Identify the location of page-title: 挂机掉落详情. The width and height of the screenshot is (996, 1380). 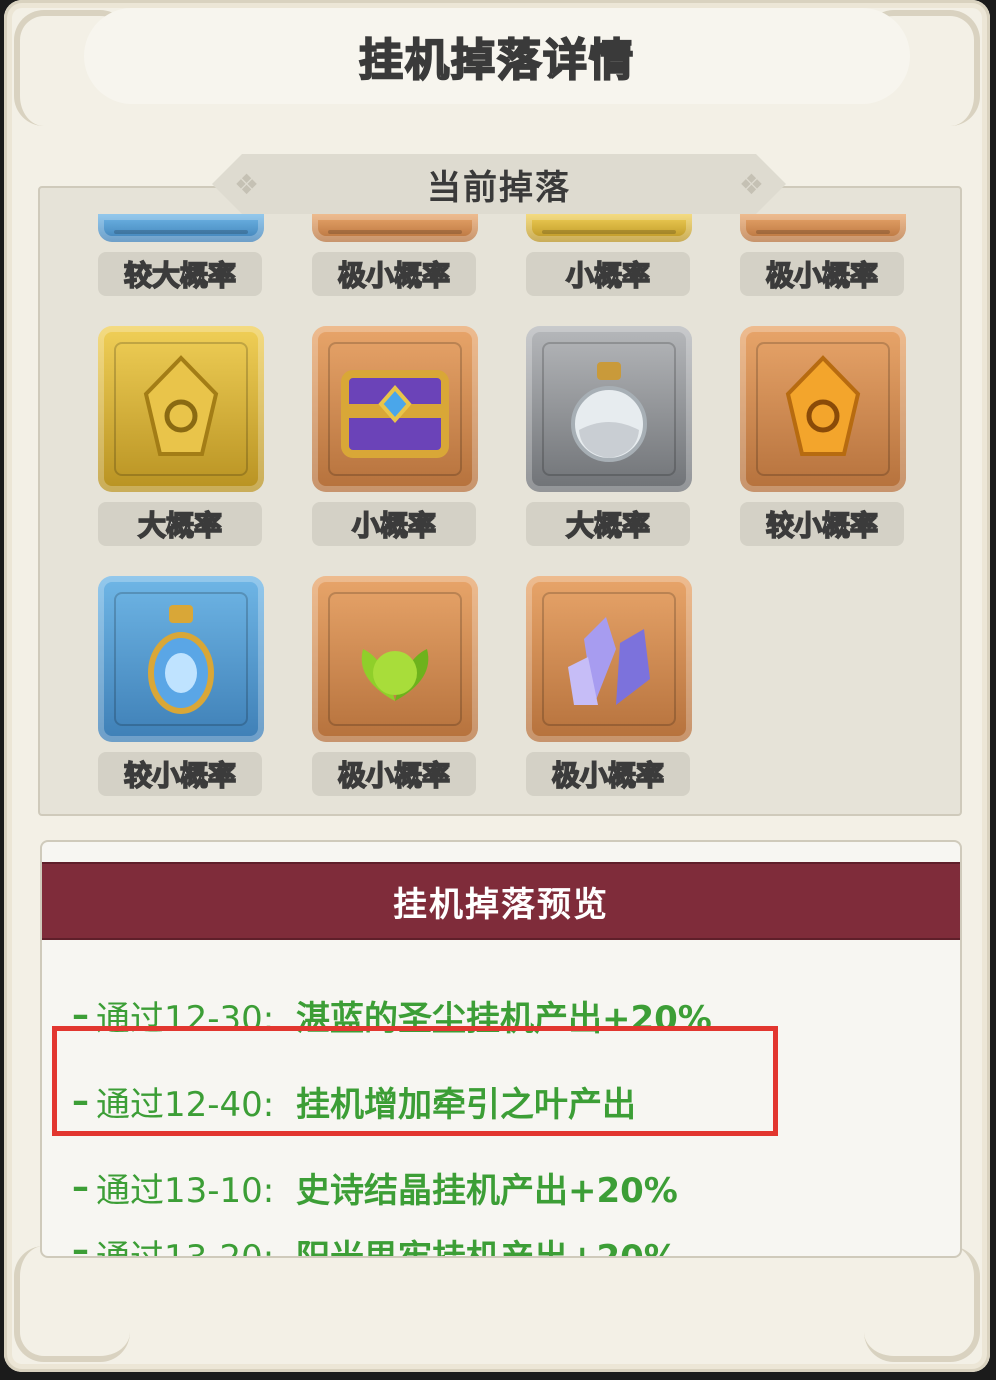
(496, 60).